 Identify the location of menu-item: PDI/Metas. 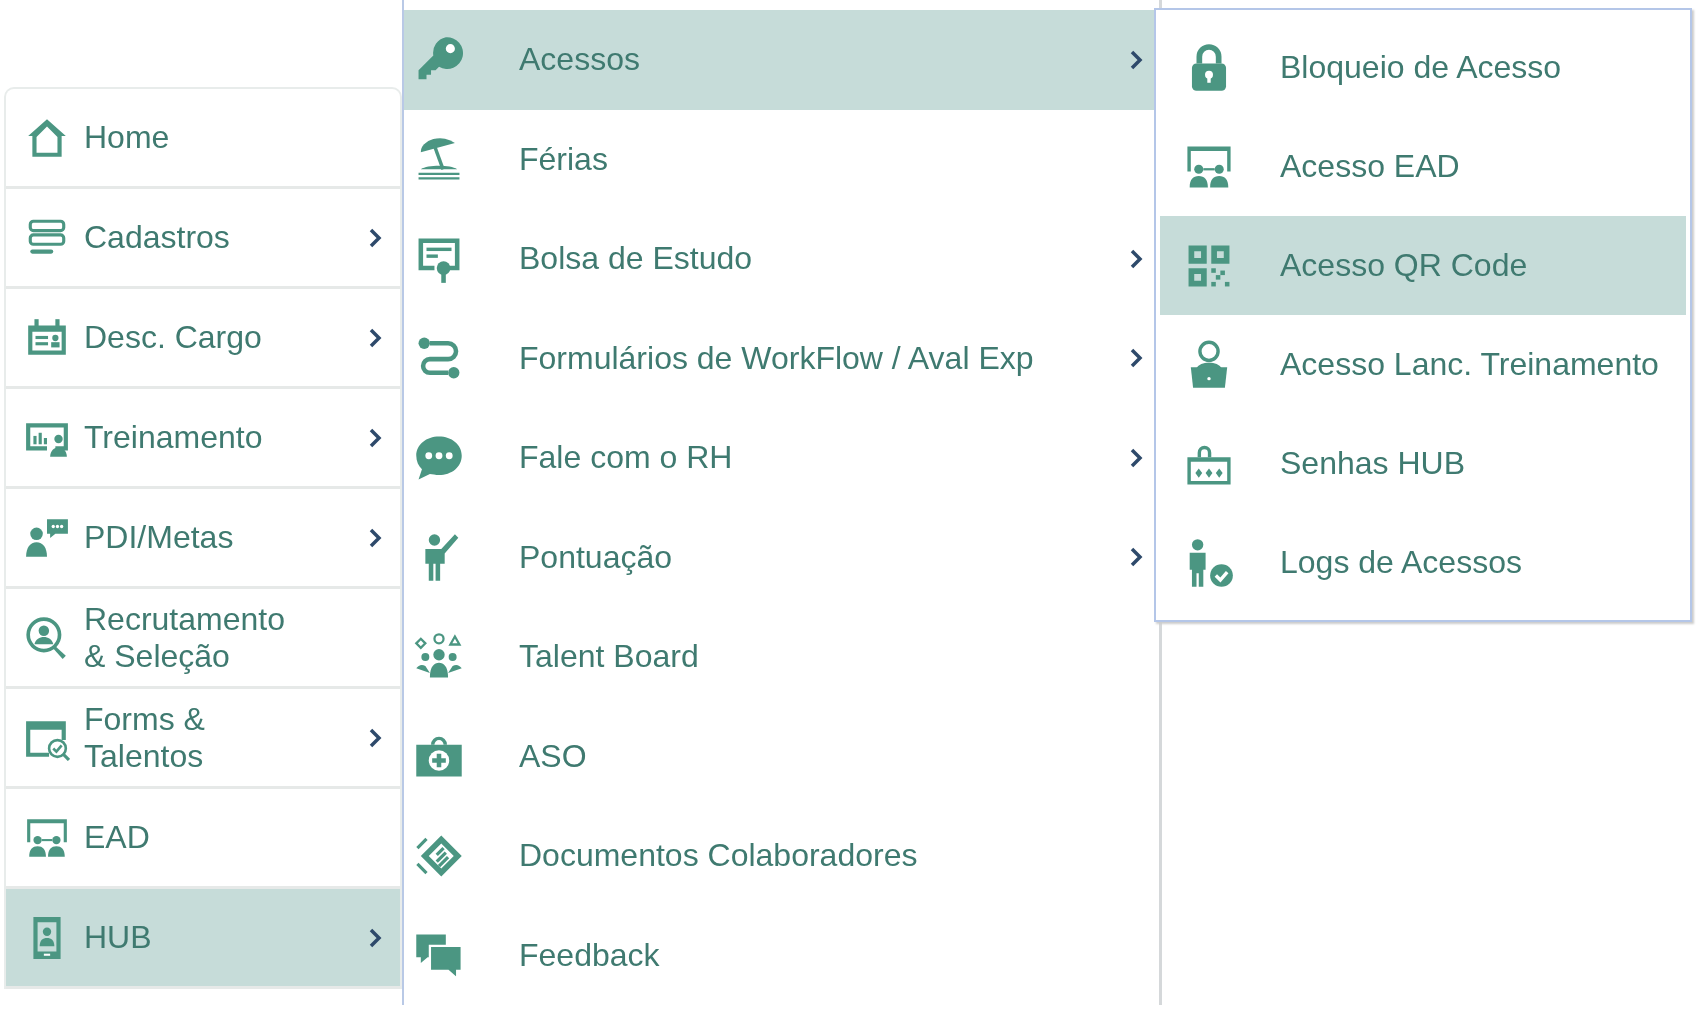
(203, 539).